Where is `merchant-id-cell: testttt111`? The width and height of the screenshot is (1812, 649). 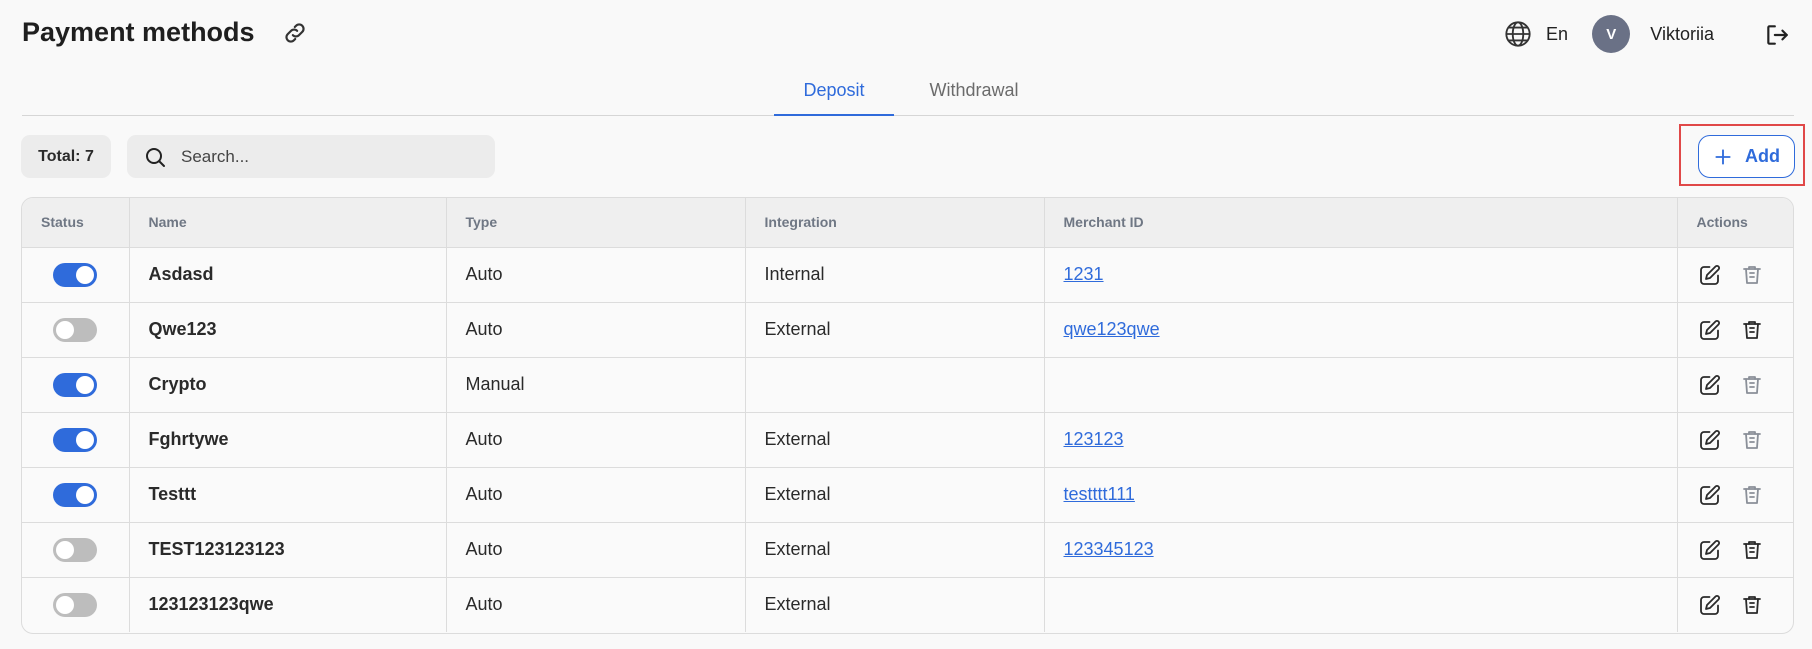
merchant-id-cell: testttt111 is located at coordinates (1361, 495).